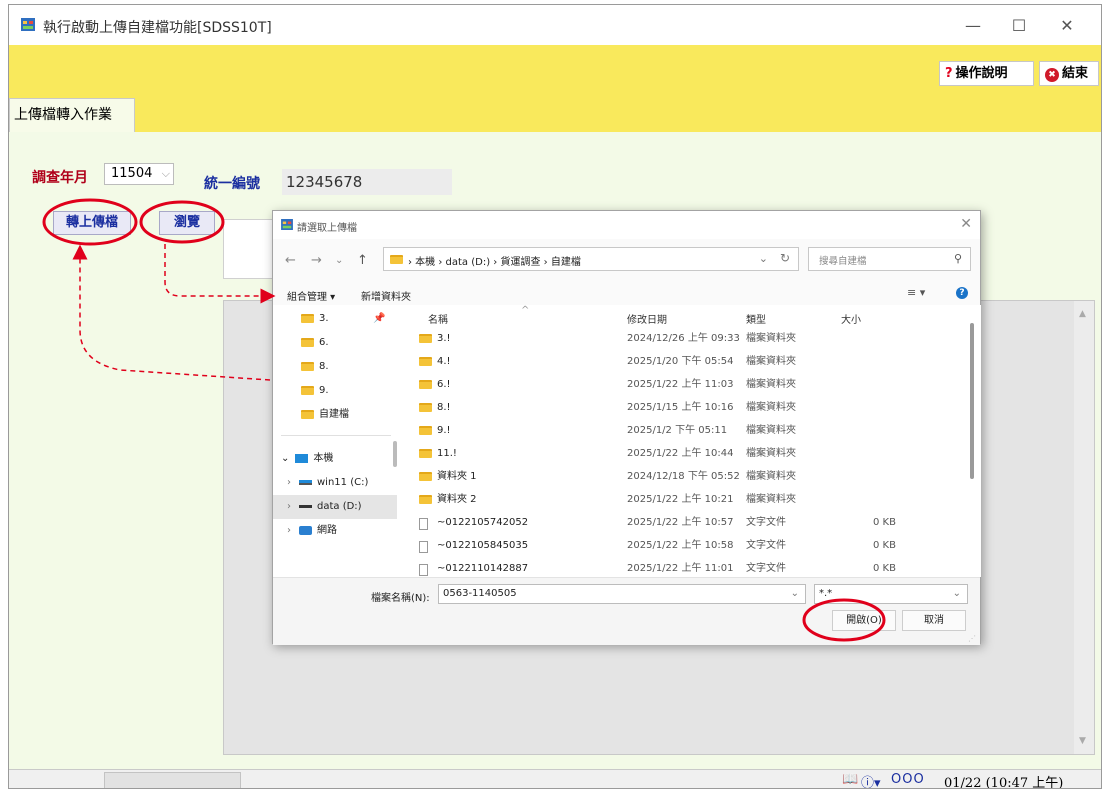  What do you see at coordinates (165, 173) in the screenshot?
I see `chevron-down-icon: ⌵` at bounding box center [165, 173].